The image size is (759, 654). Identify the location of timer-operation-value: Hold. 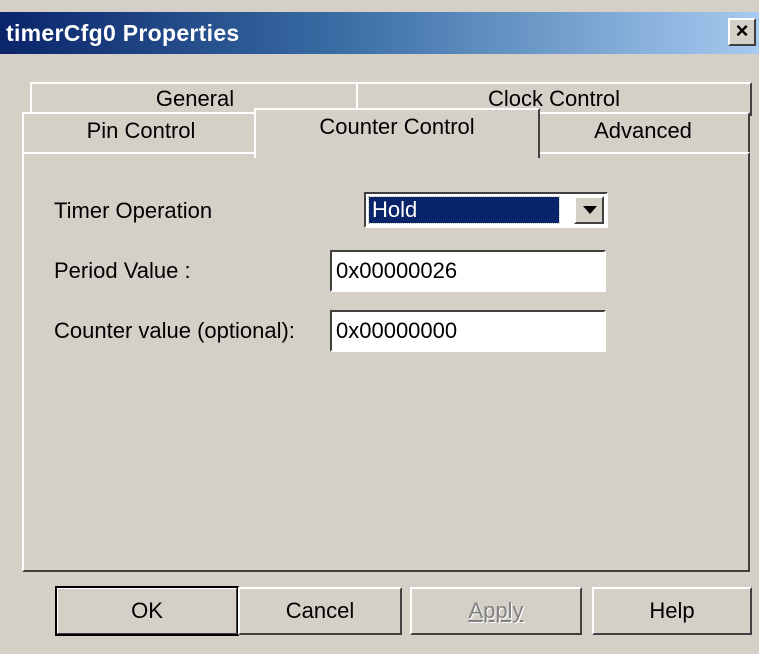
(464, 210).